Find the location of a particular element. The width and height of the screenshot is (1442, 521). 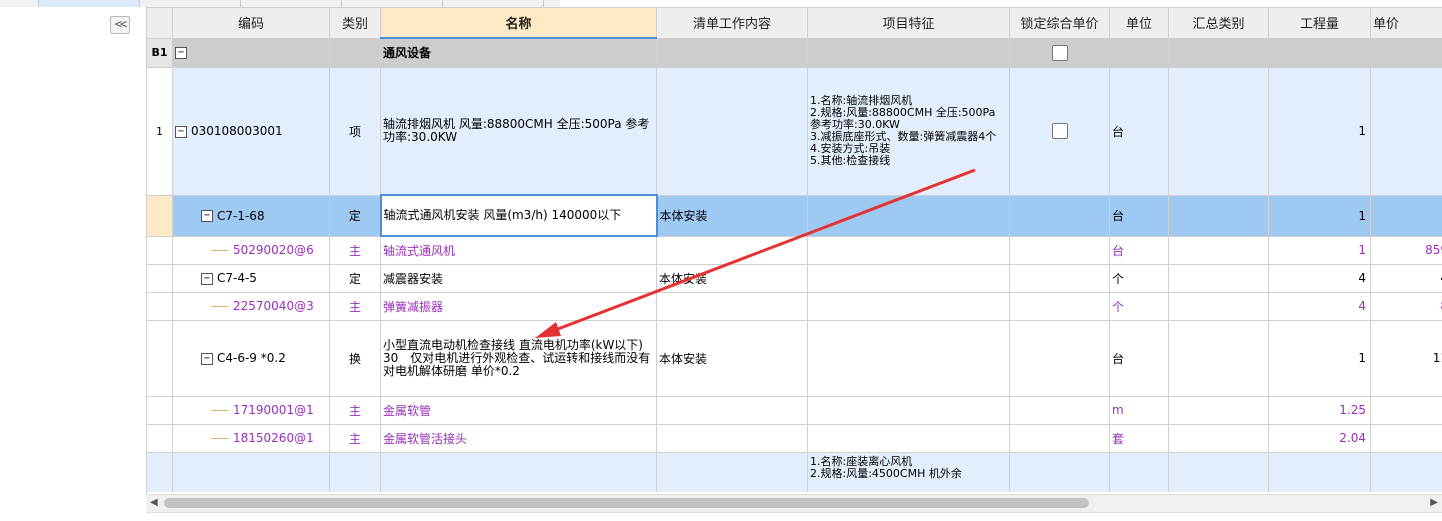

unit-cell: 套 is located at coordinates (1139, 438).